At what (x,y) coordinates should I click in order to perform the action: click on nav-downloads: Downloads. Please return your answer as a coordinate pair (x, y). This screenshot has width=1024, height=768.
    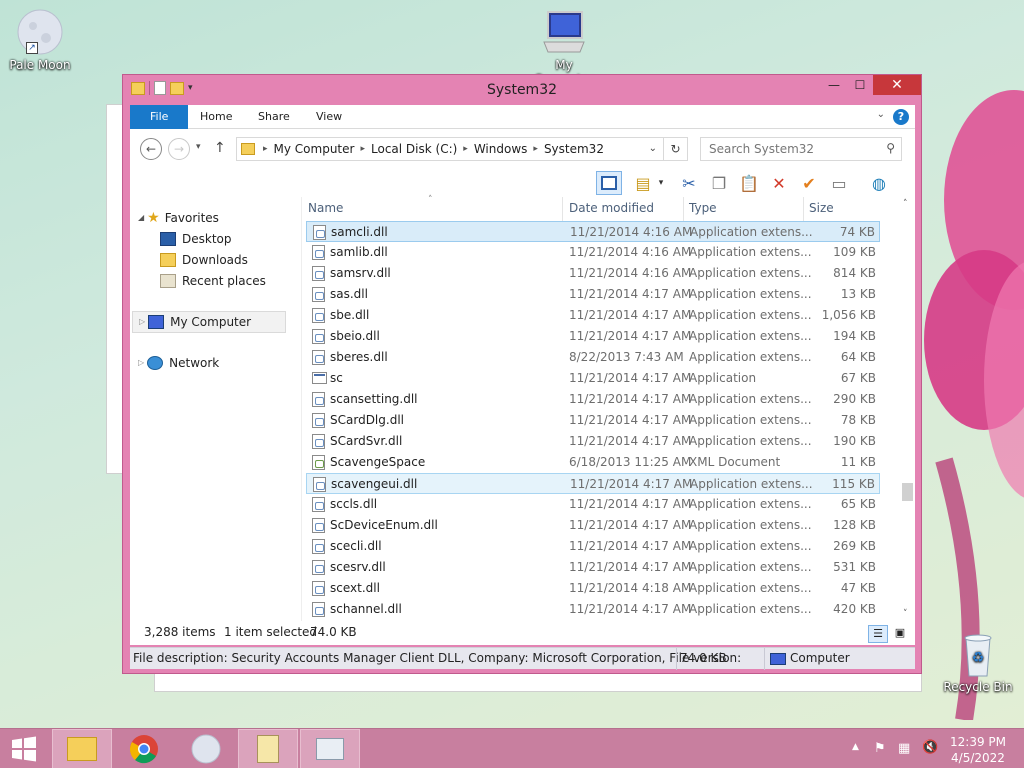
    Looking at the image, I should click on (204, 260).